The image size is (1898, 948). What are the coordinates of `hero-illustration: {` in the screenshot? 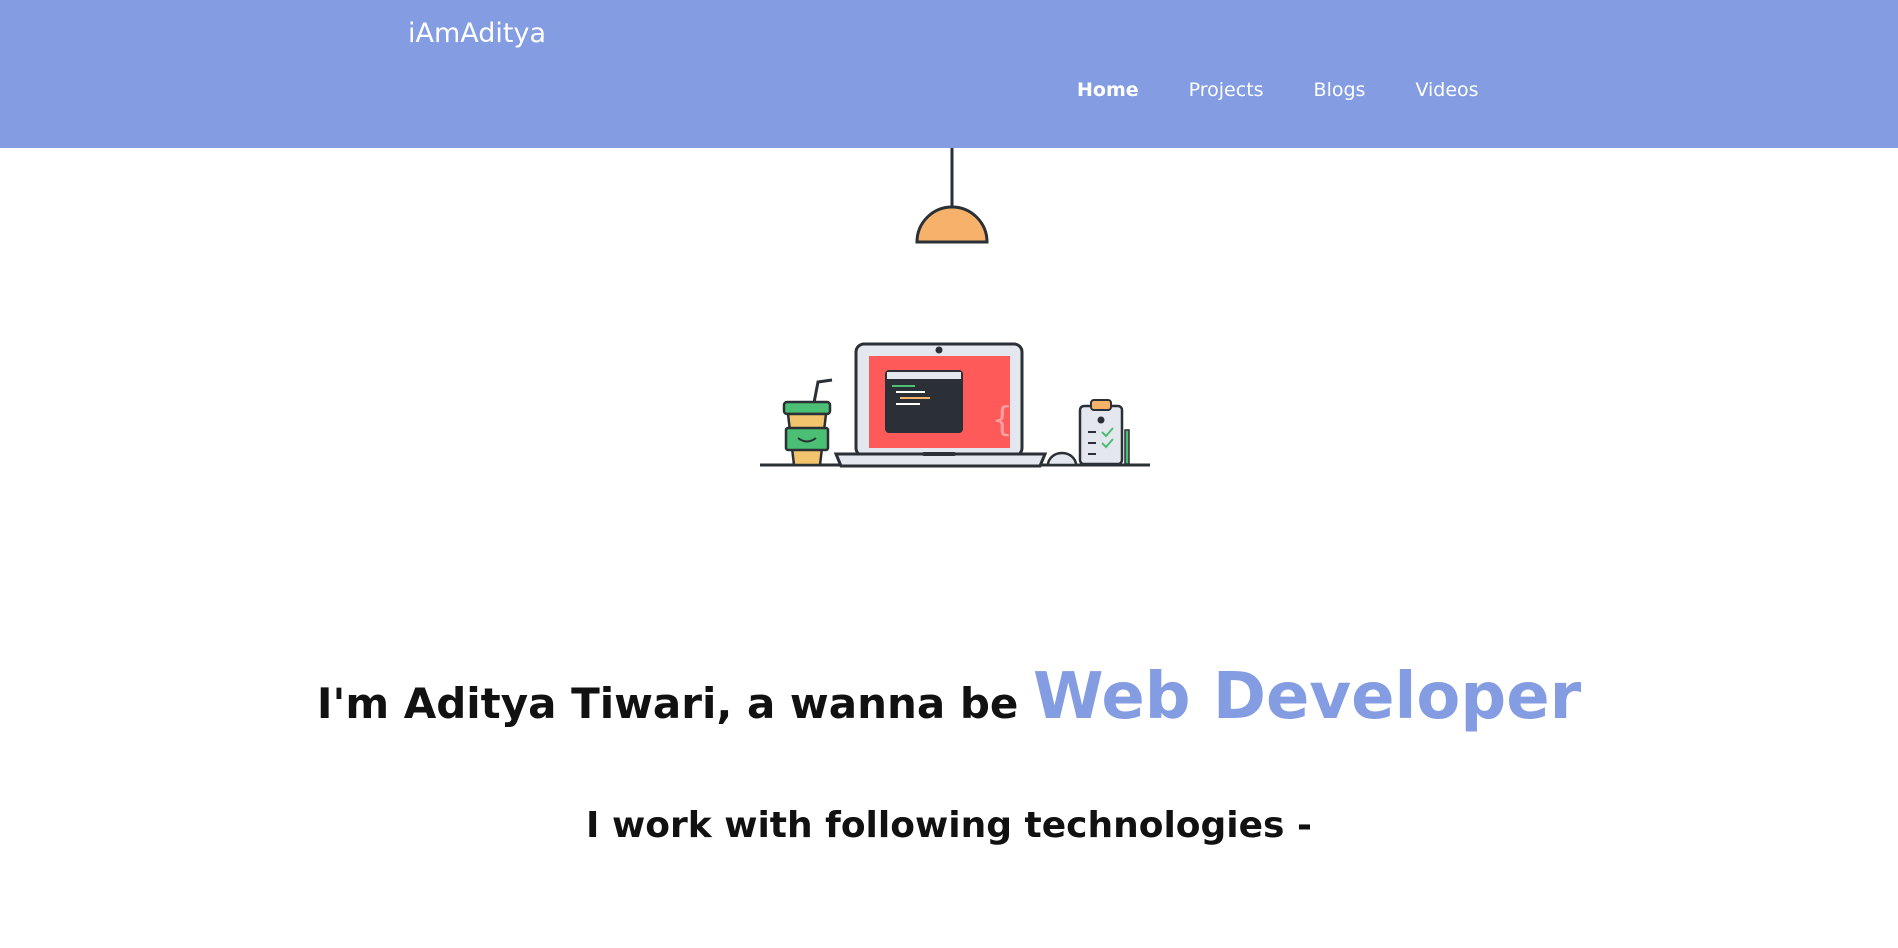 It's located at (950, 315).